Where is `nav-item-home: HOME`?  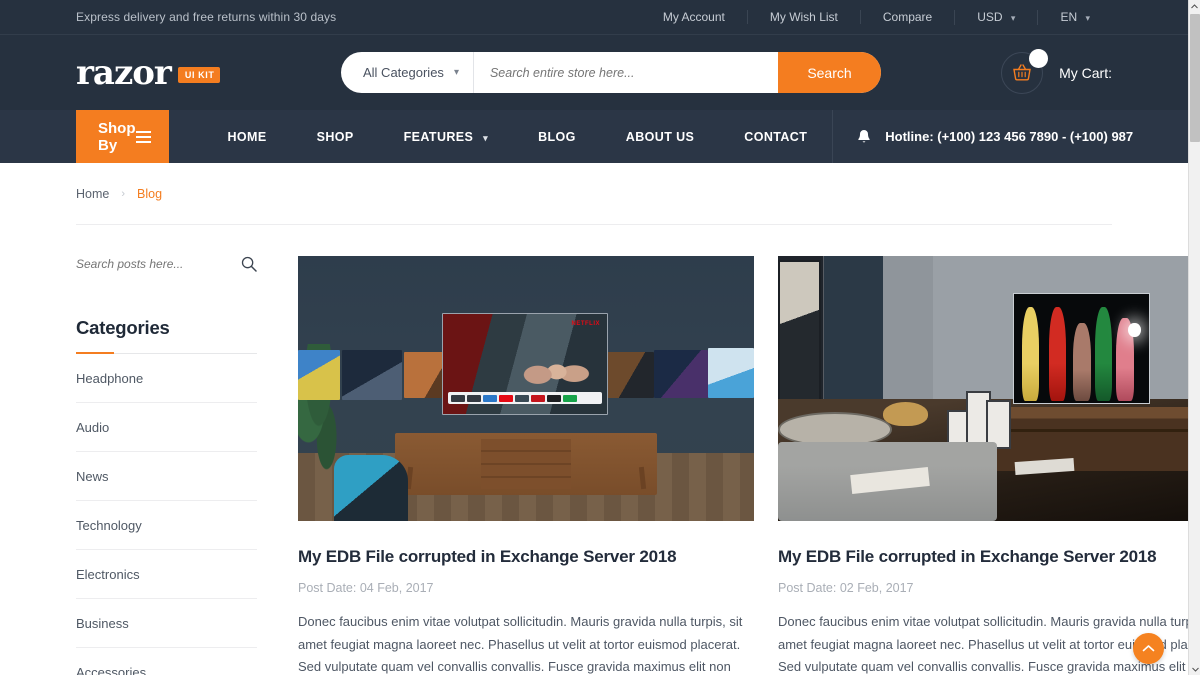 nav-item-home: HOME is located at coordinates (247, 137).